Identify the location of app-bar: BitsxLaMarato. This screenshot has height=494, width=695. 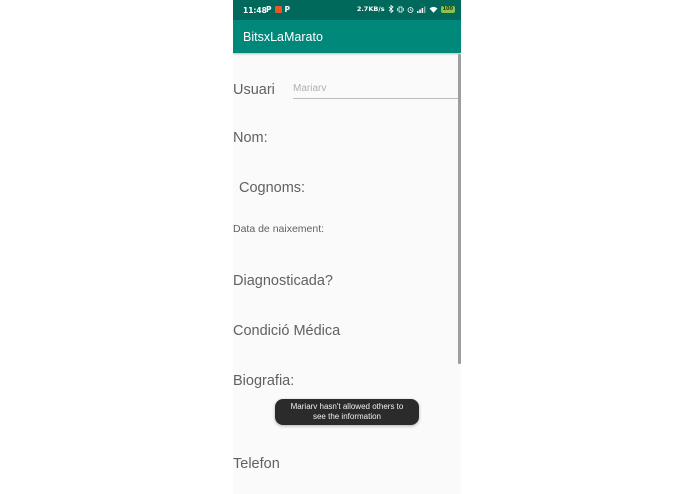
(347, 36).